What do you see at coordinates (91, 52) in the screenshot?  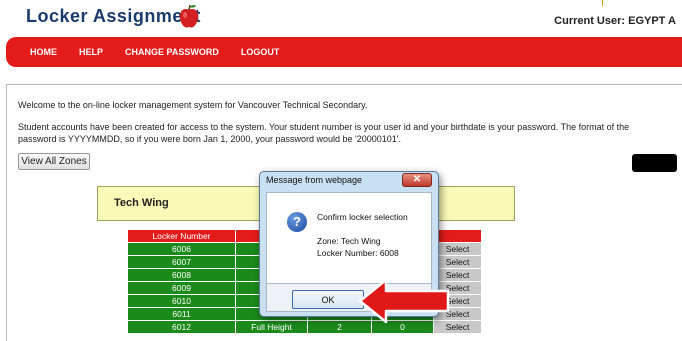 I see `nav-help: HELP` at bounding box center [91, 52].